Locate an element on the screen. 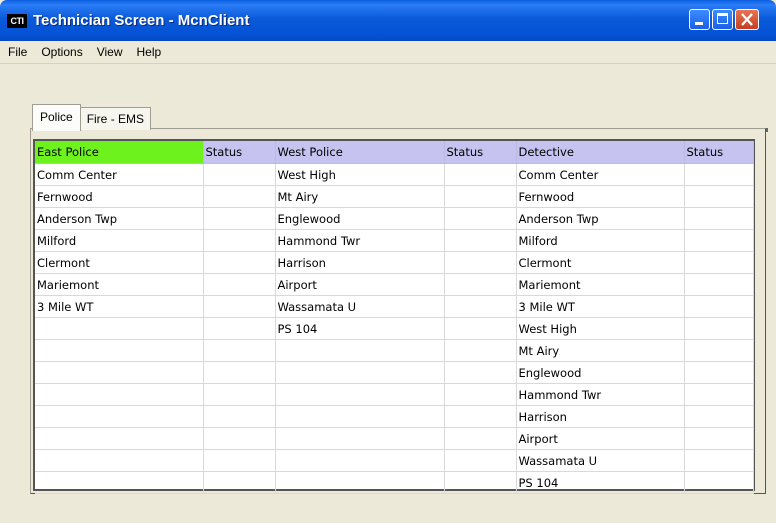 The width and height of the screenshot is (776, 523). table-row: Mariemont Airport Mariemont is located at coordinates (394, 284).